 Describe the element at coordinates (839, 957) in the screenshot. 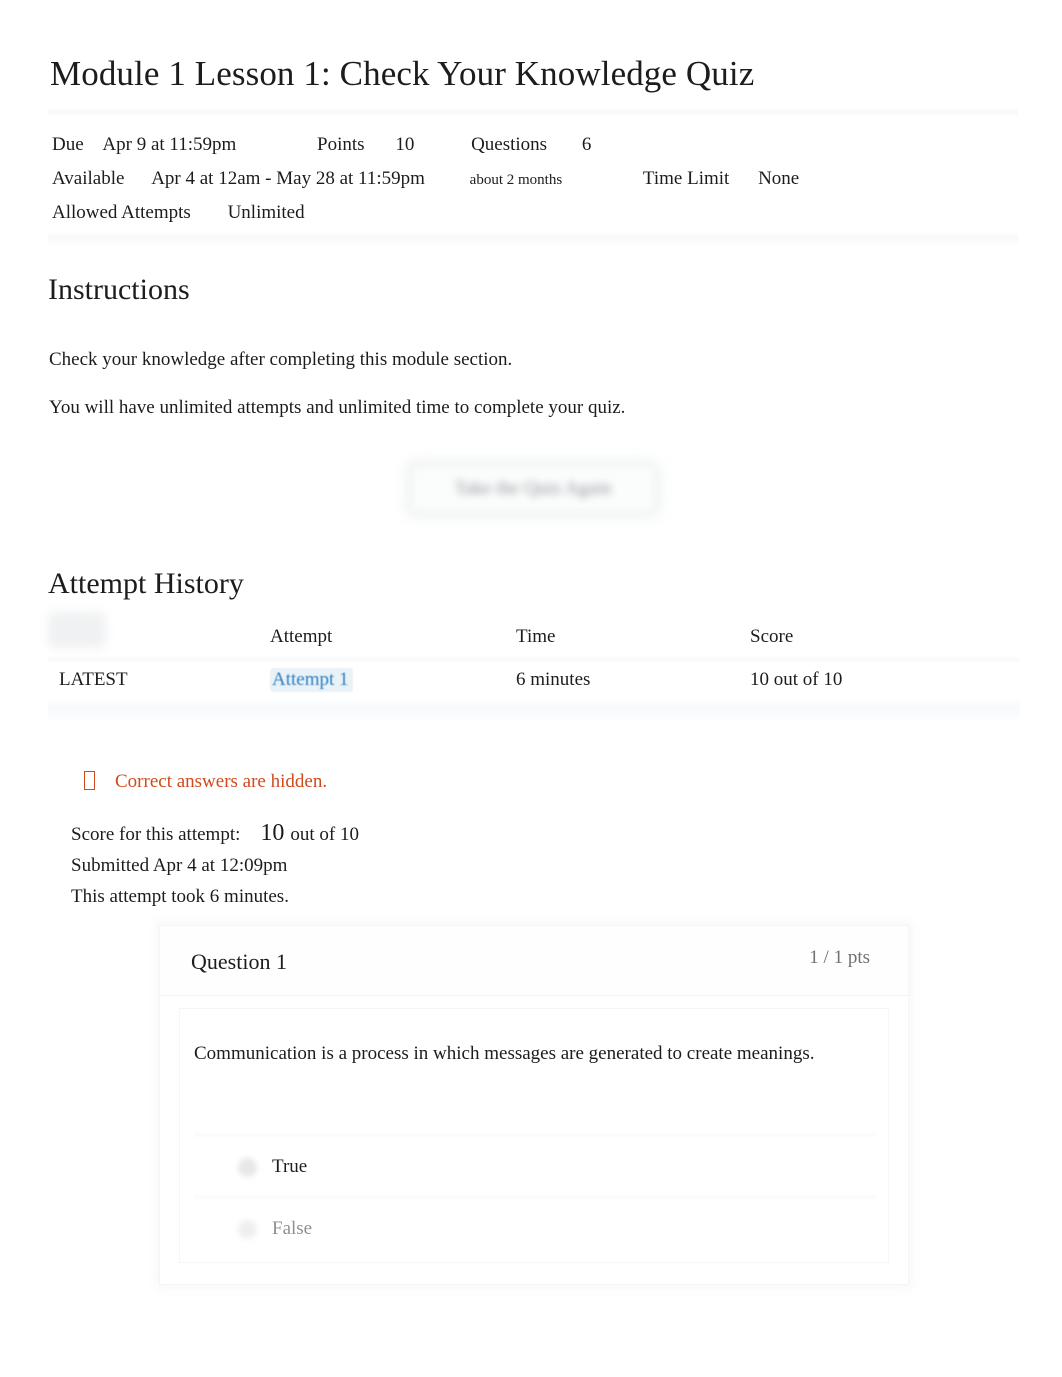

I see `question-points: 1 / 1 pts` at that location.